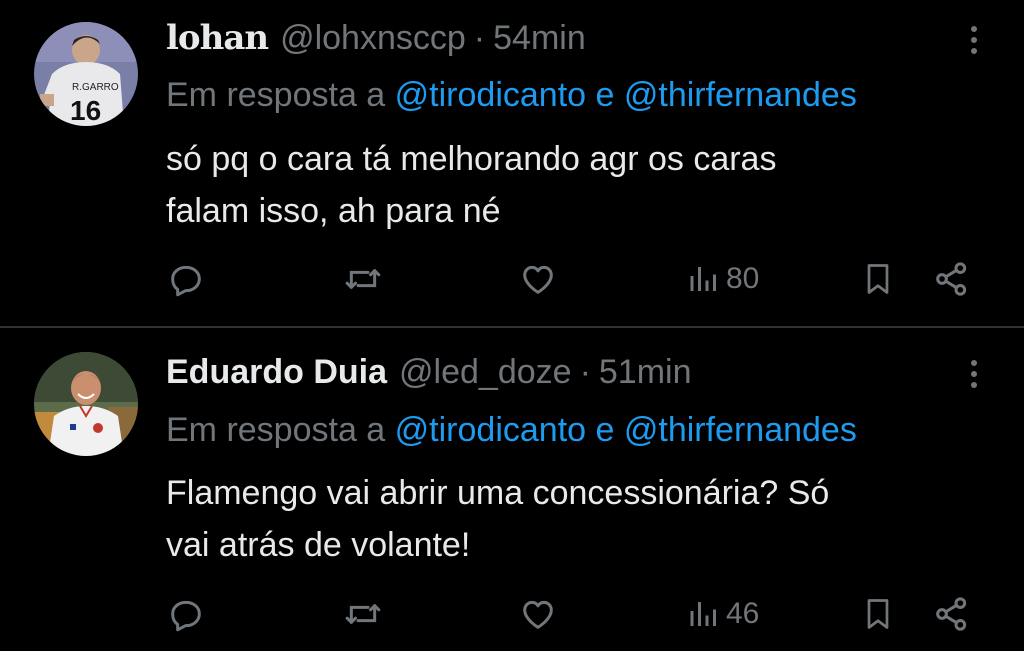 This screenshot has width=1024, height=651. I want to click on views-count: 80, so click(743, 278).